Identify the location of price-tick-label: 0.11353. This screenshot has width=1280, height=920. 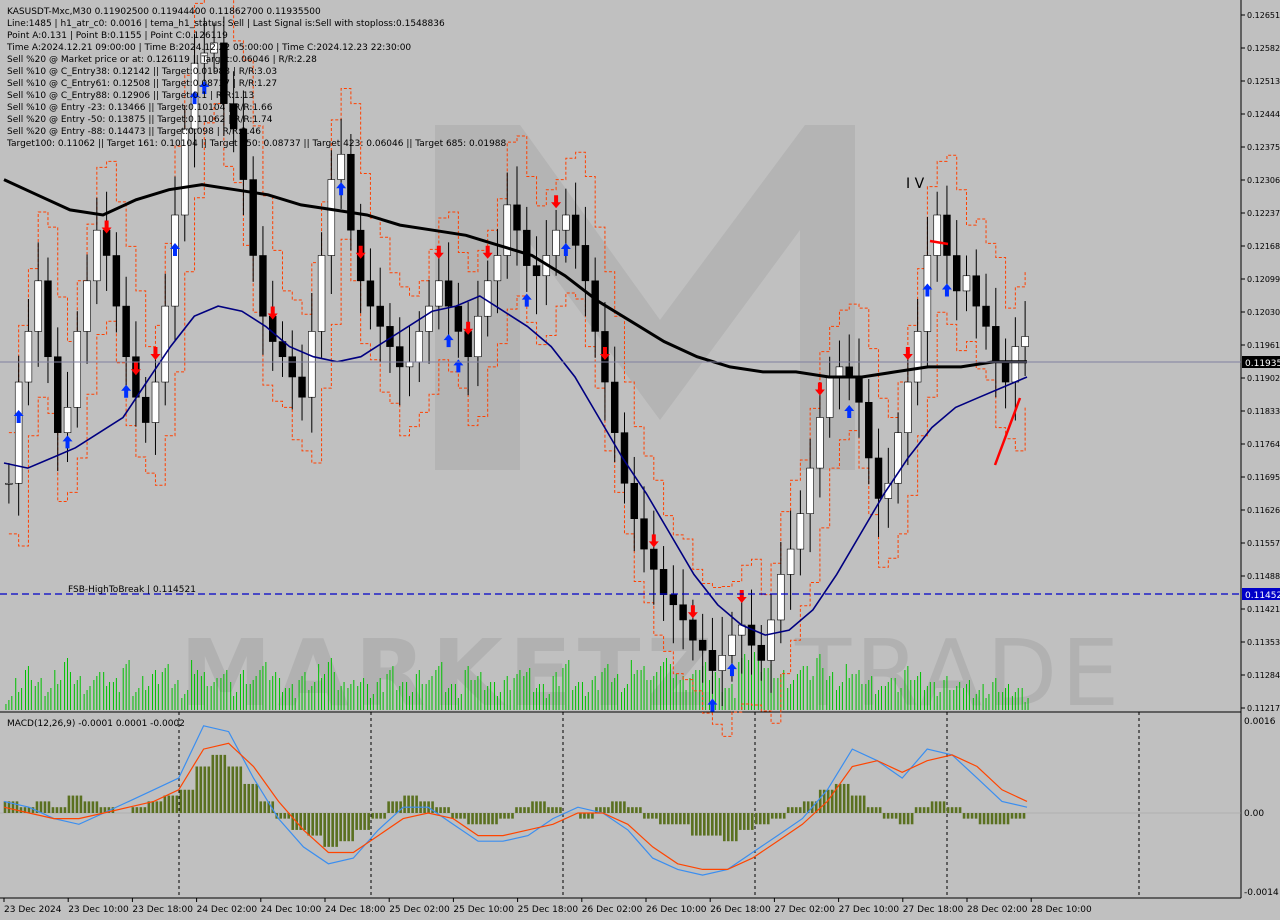
(1263, 642).